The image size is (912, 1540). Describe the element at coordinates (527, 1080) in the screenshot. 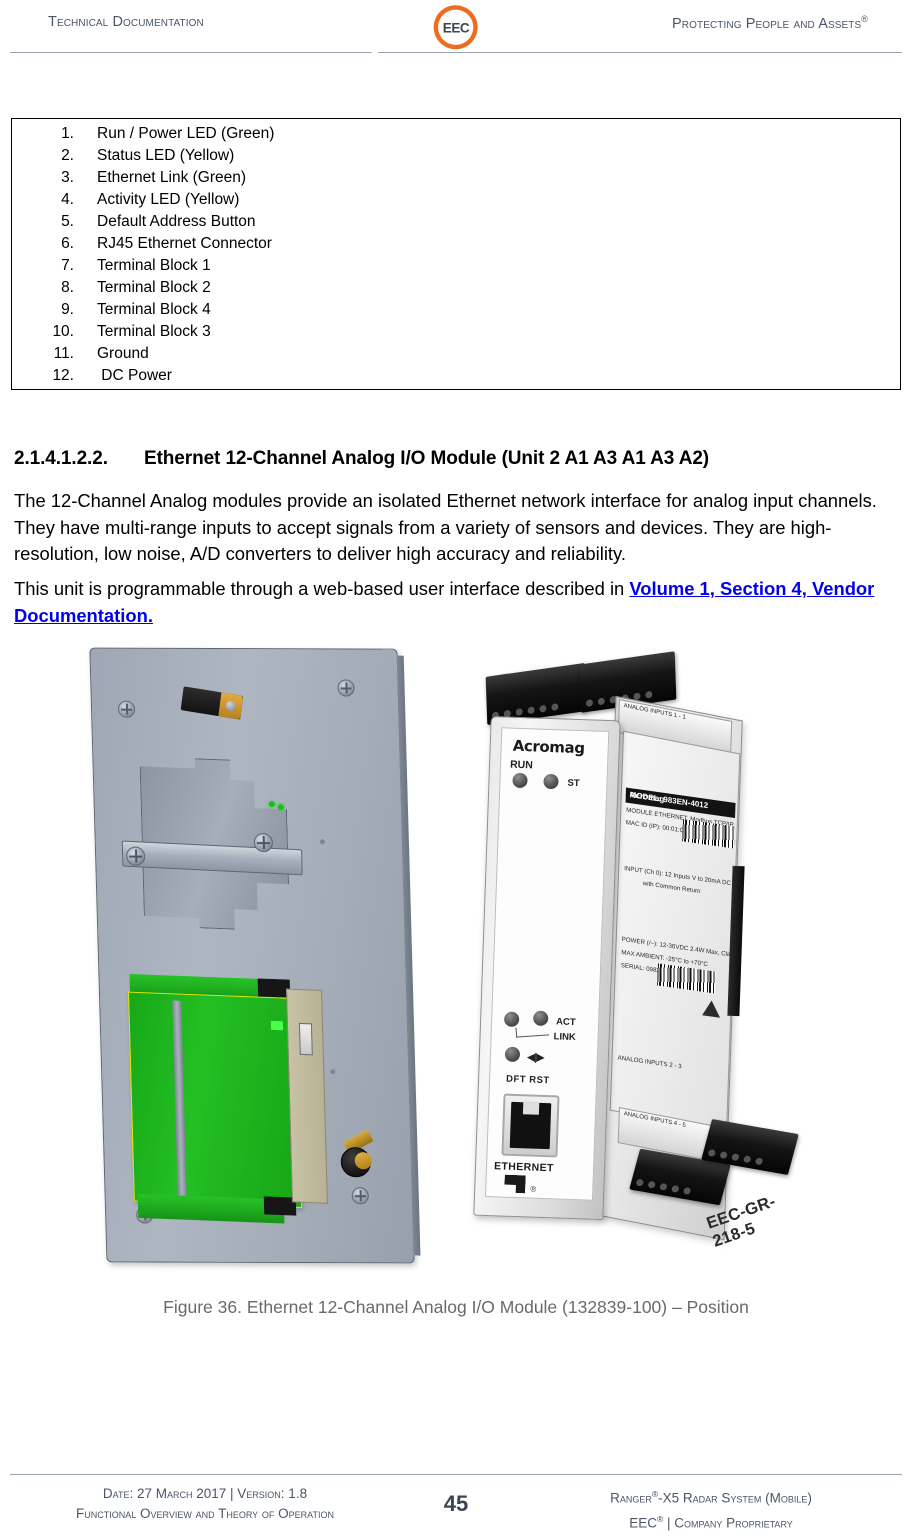

I see `dft-rst-label: DFT RST` at that location.